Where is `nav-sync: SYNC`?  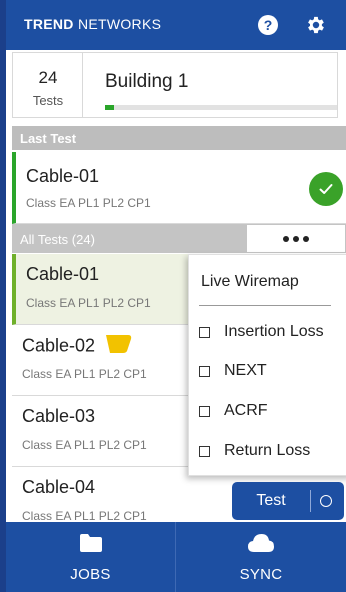
nav-sync: SYNC is located at coordinates (261, 557).